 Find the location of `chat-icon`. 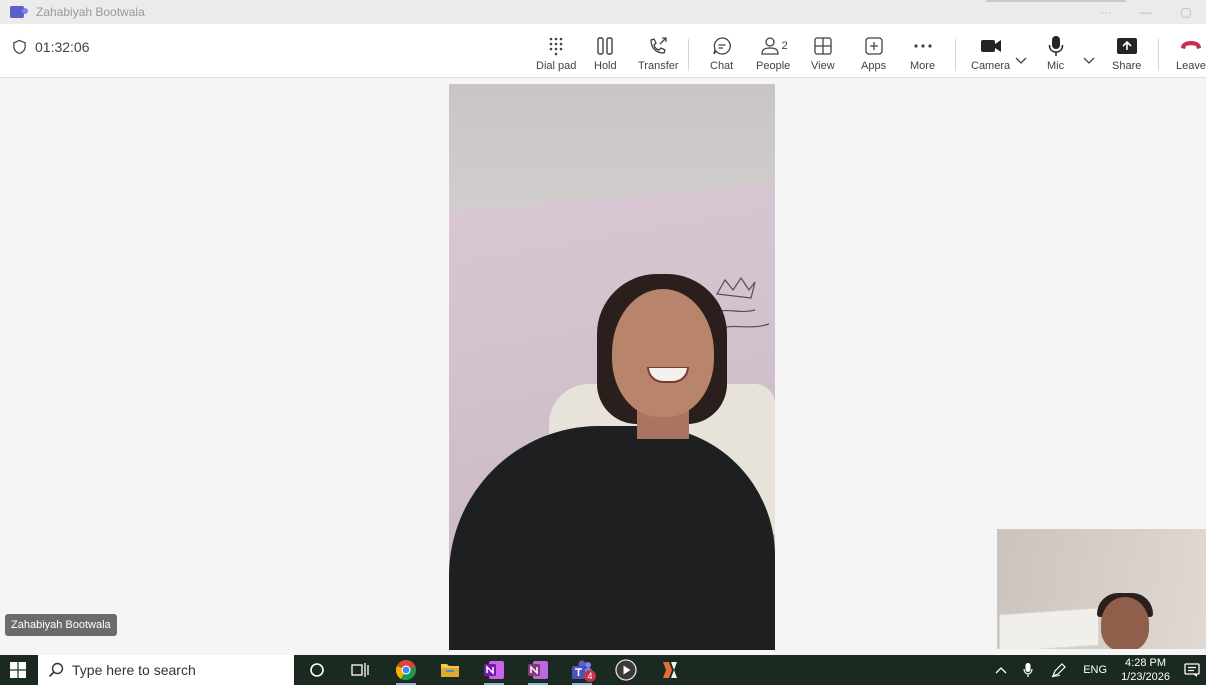

chat-icon is located at coordinates (722, 46).